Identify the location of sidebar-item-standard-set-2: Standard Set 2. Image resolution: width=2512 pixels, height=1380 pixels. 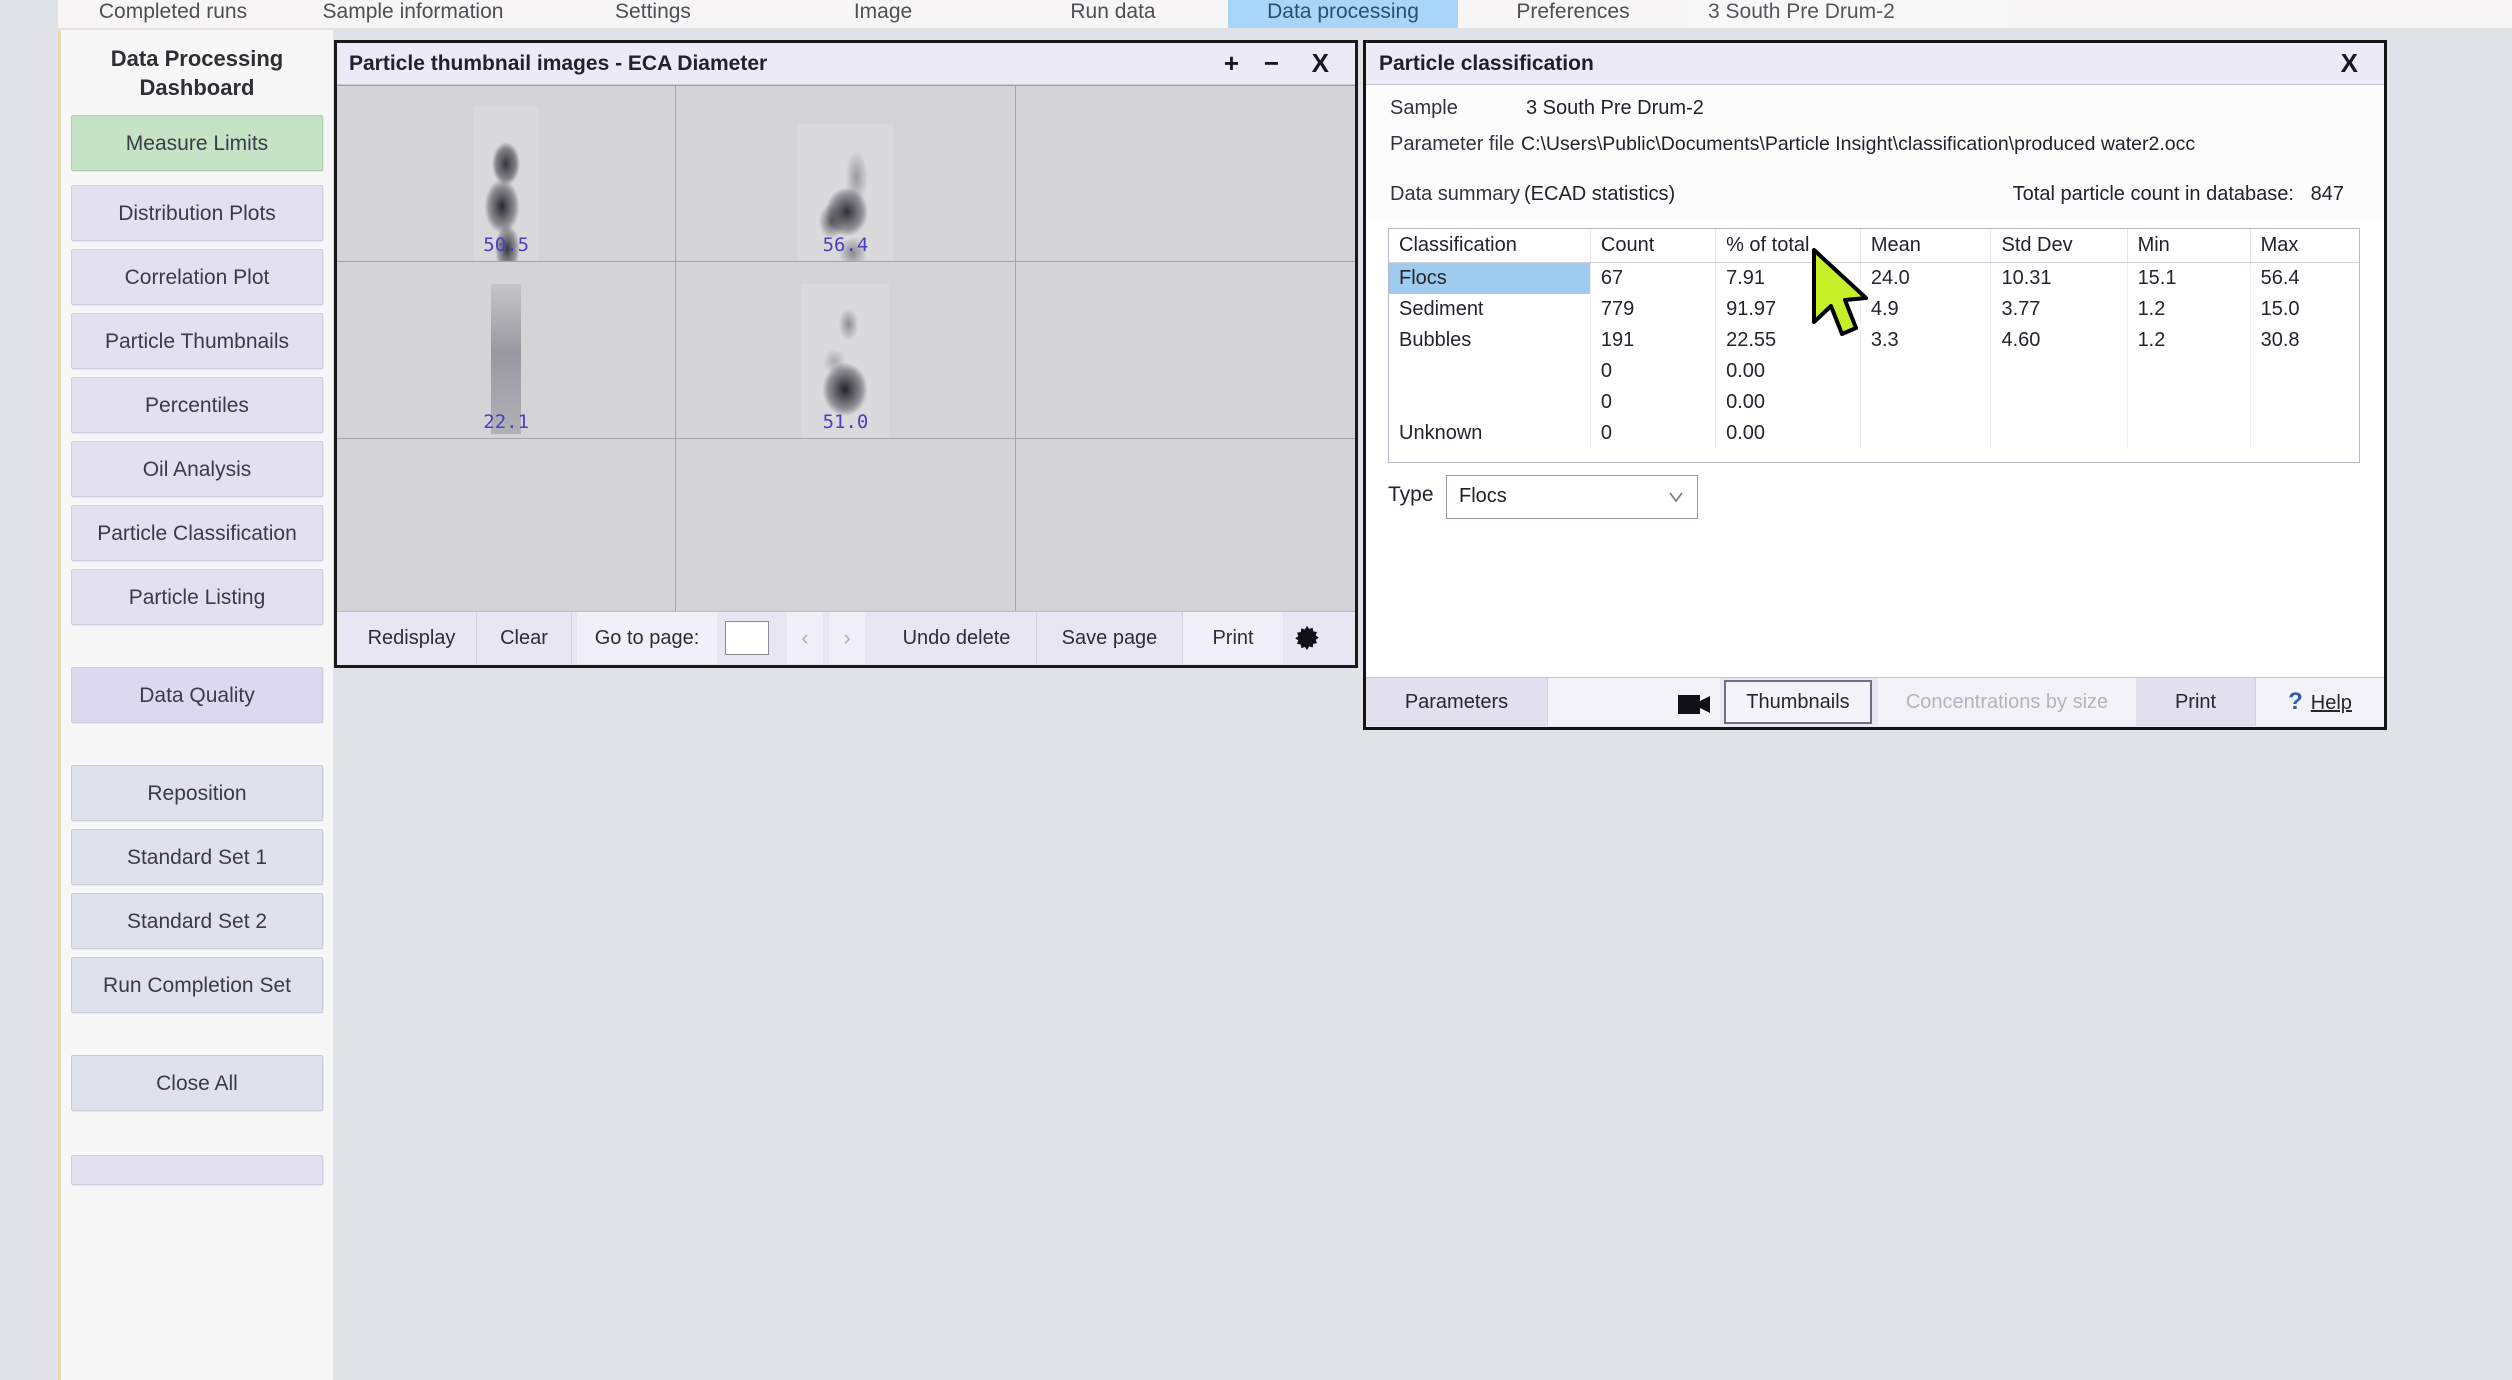
(197, 920).